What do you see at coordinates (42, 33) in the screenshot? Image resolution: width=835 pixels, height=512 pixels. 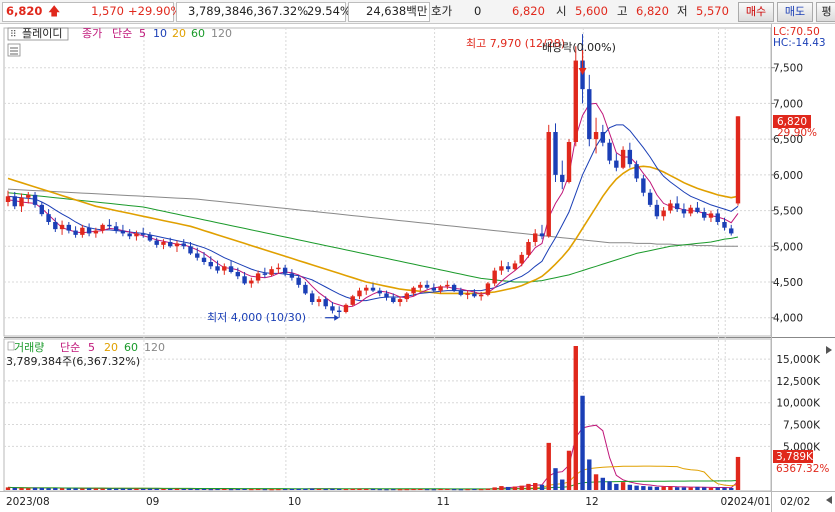 I see `mode-button-label: 플레이디` at bounding box center [42, 33].